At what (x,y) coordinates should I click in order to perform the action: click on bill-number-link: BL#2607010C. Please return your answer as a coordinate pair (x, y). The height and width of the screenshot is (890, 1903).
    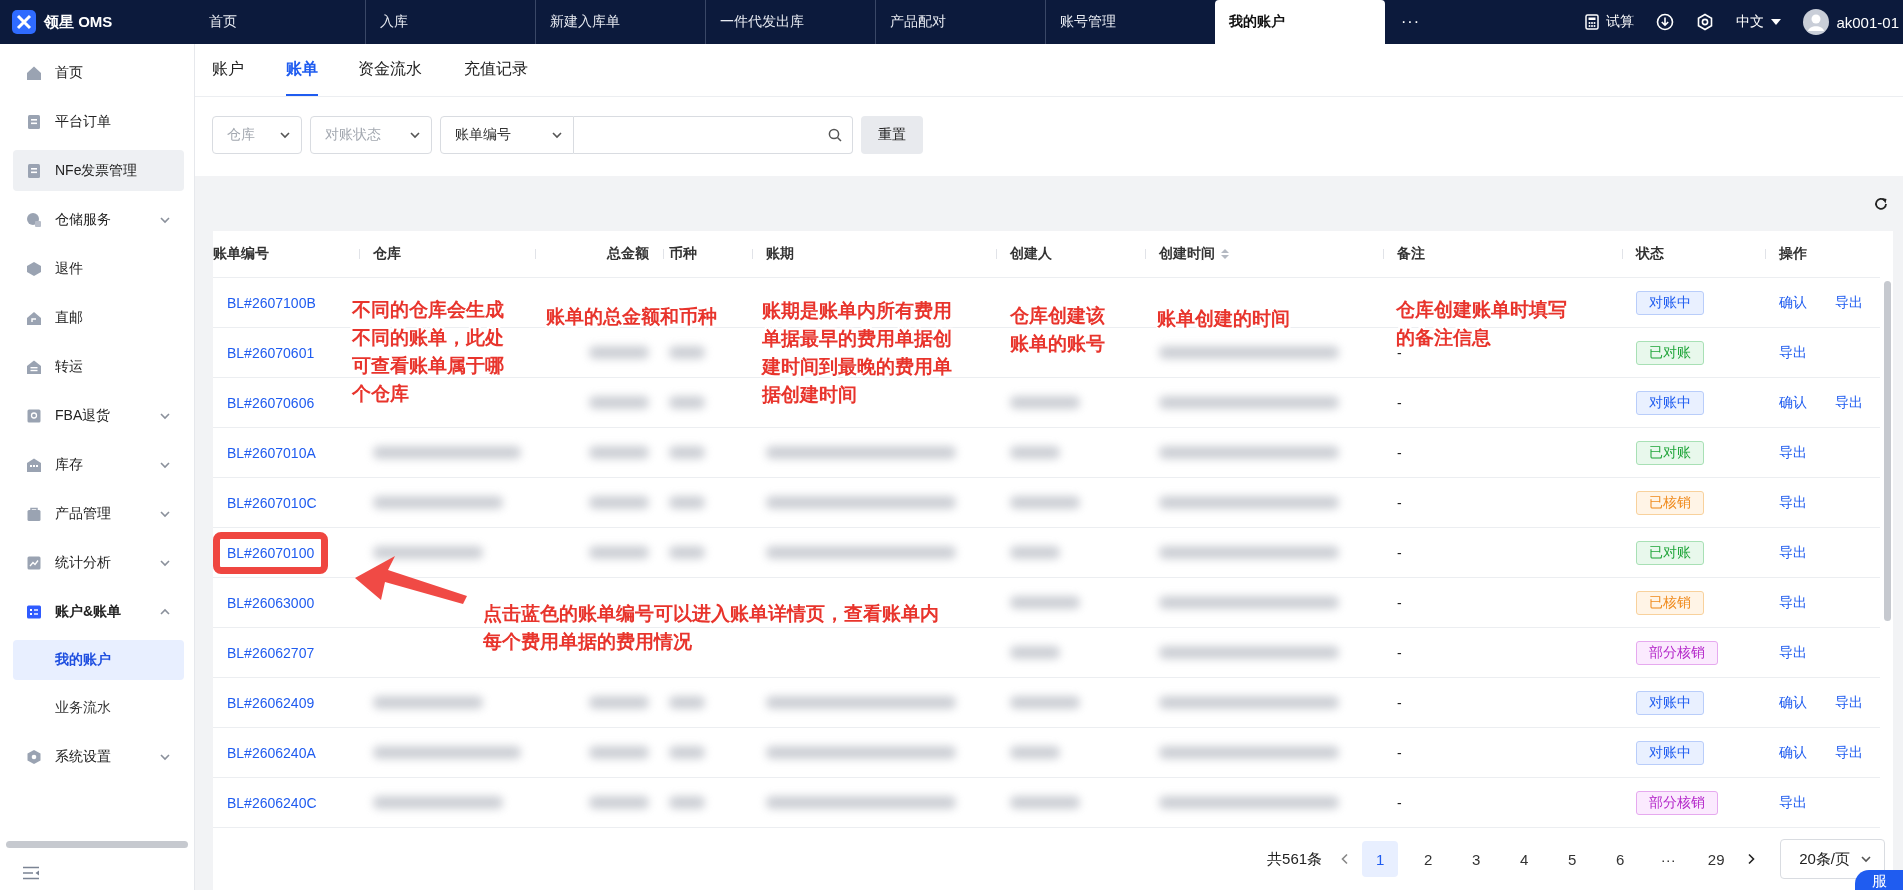
    Looking at the image, I should click on (272, 502).